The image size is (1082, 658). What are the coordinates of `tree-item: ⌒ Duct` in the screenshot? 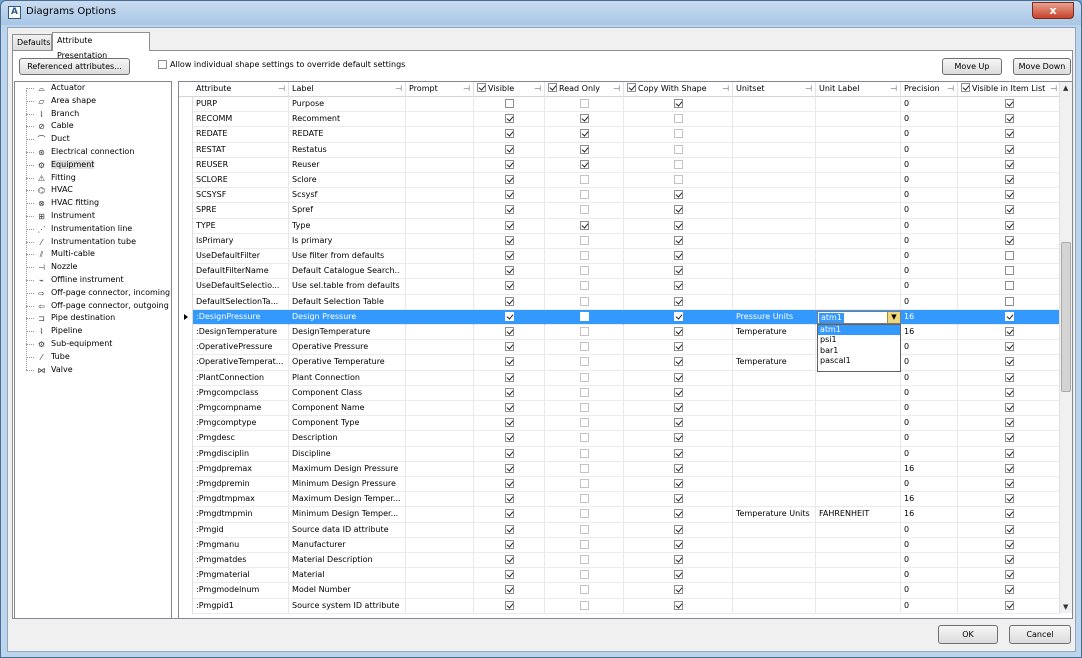 It's located at (93, 139).